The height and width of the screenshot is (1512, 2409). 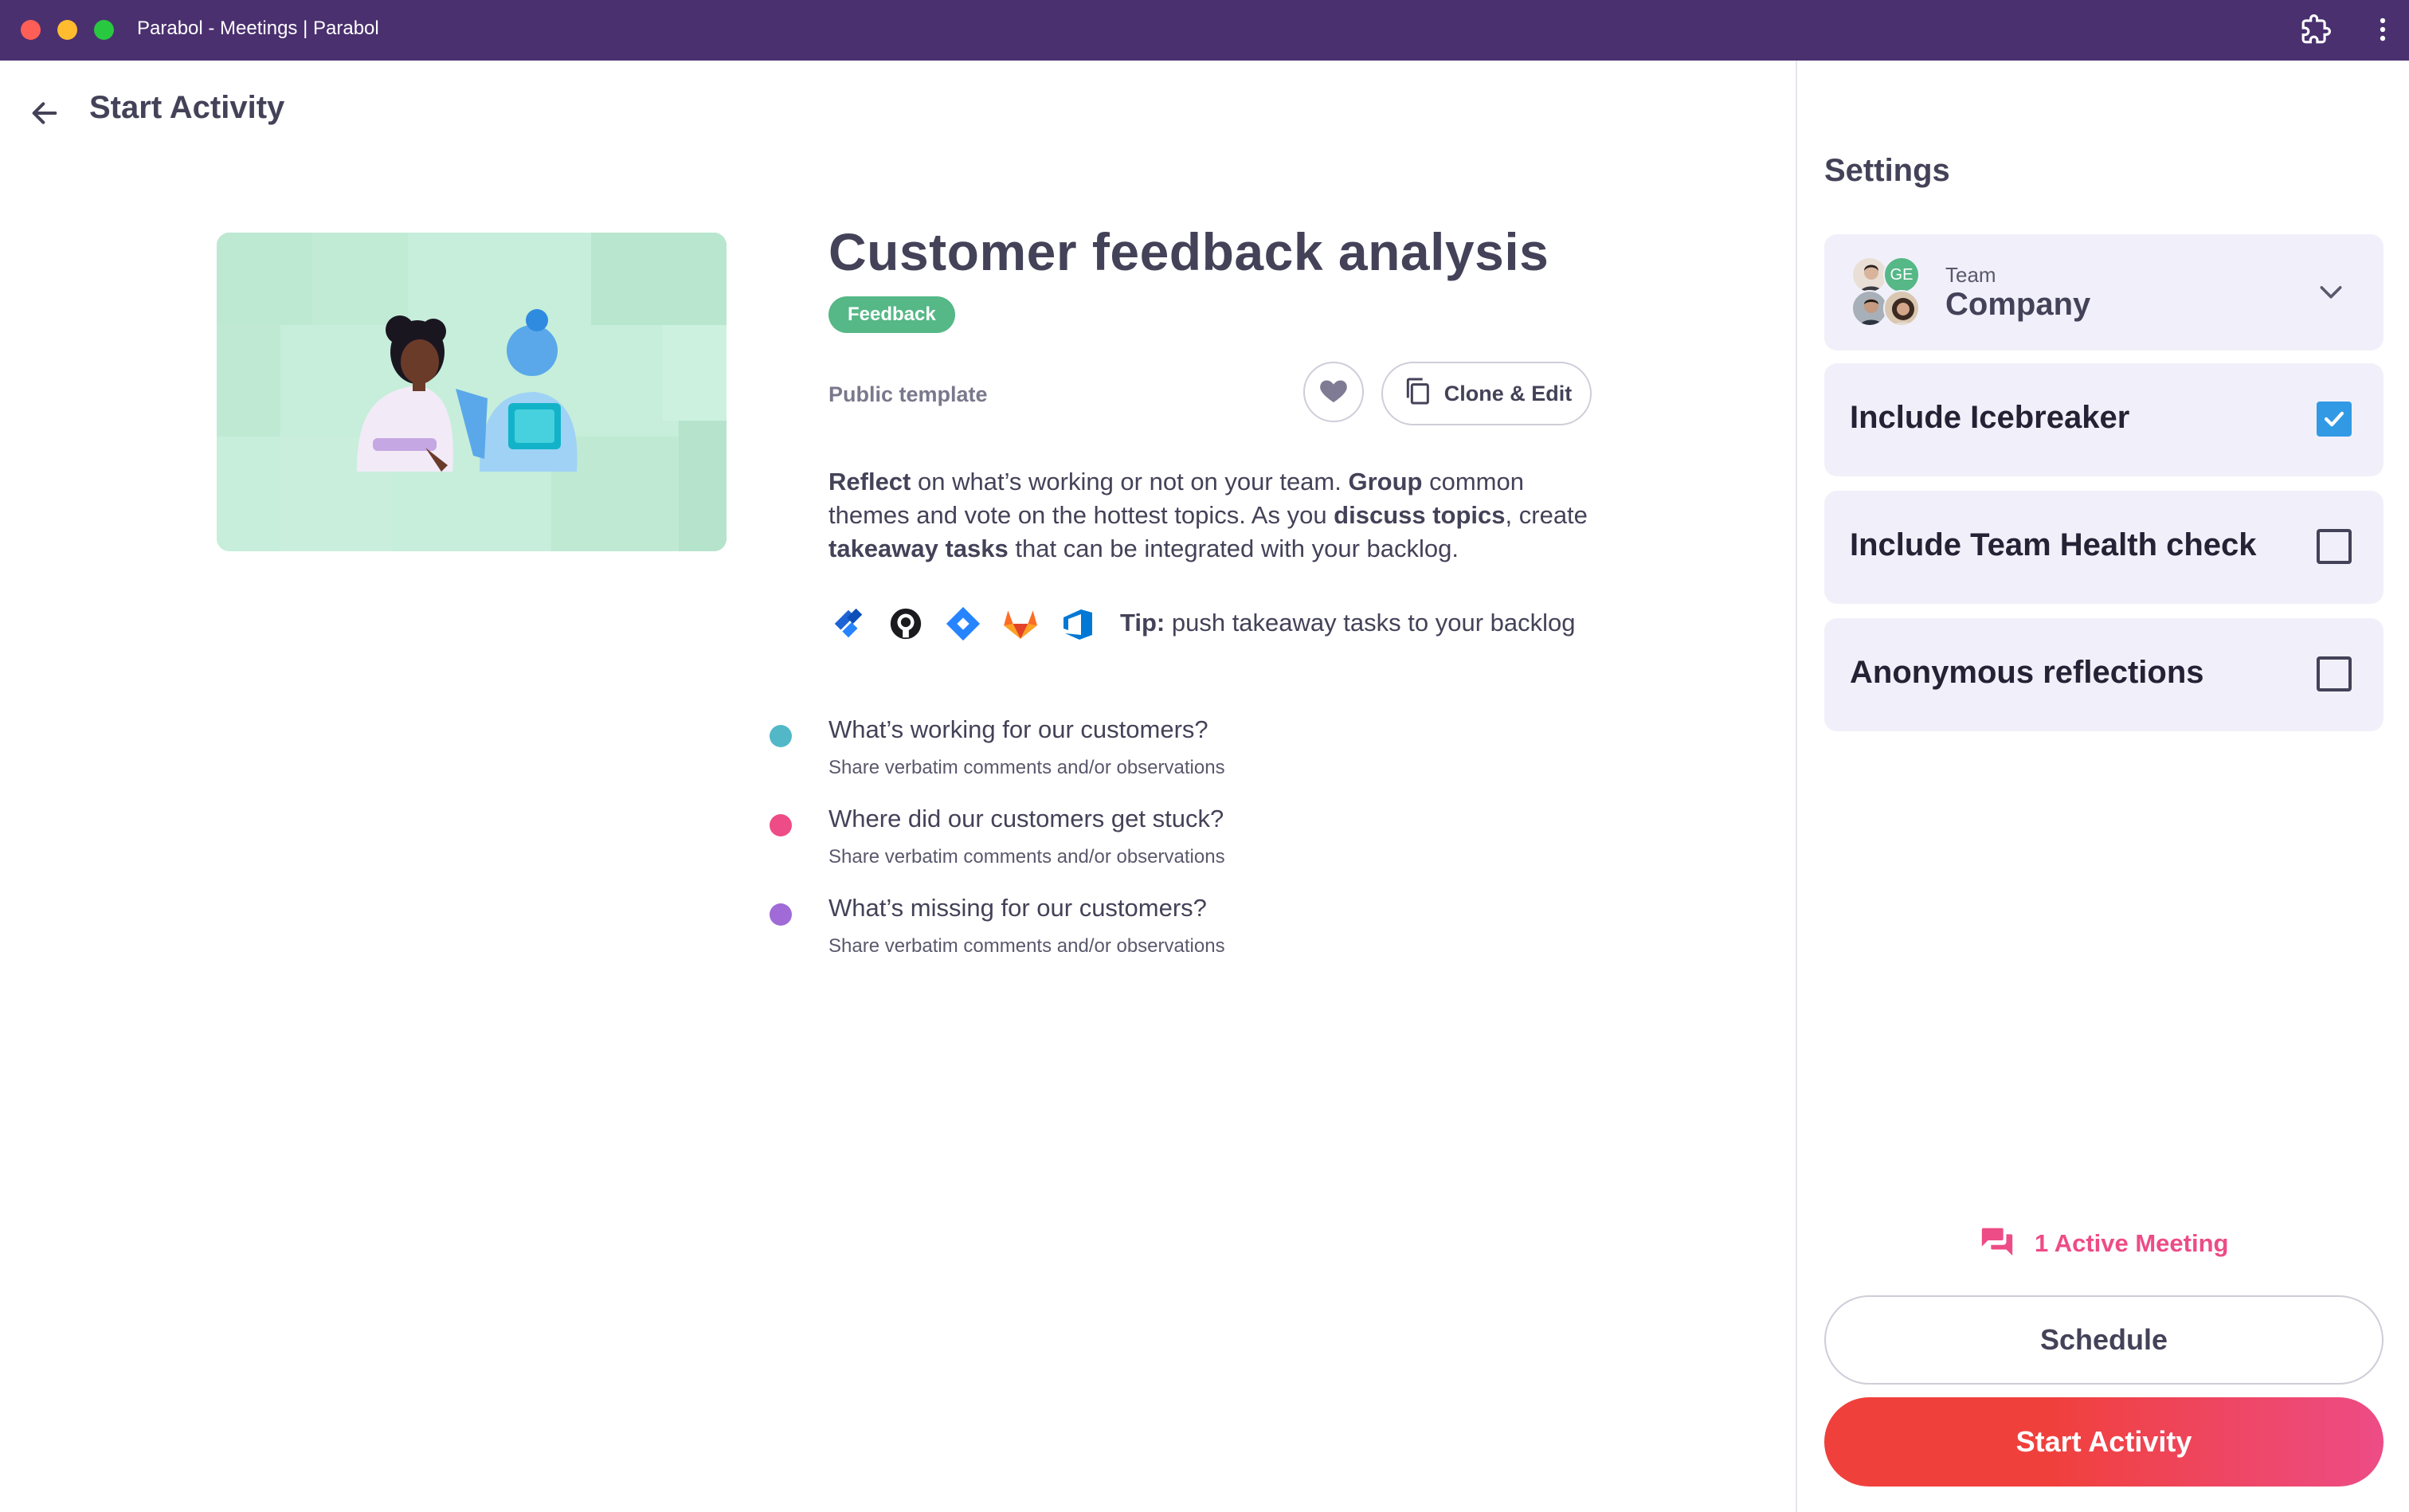 What do you see at coordinates (848, 624) in the screenshot?
I see `jira-icon` at bounding box center [848, 624].